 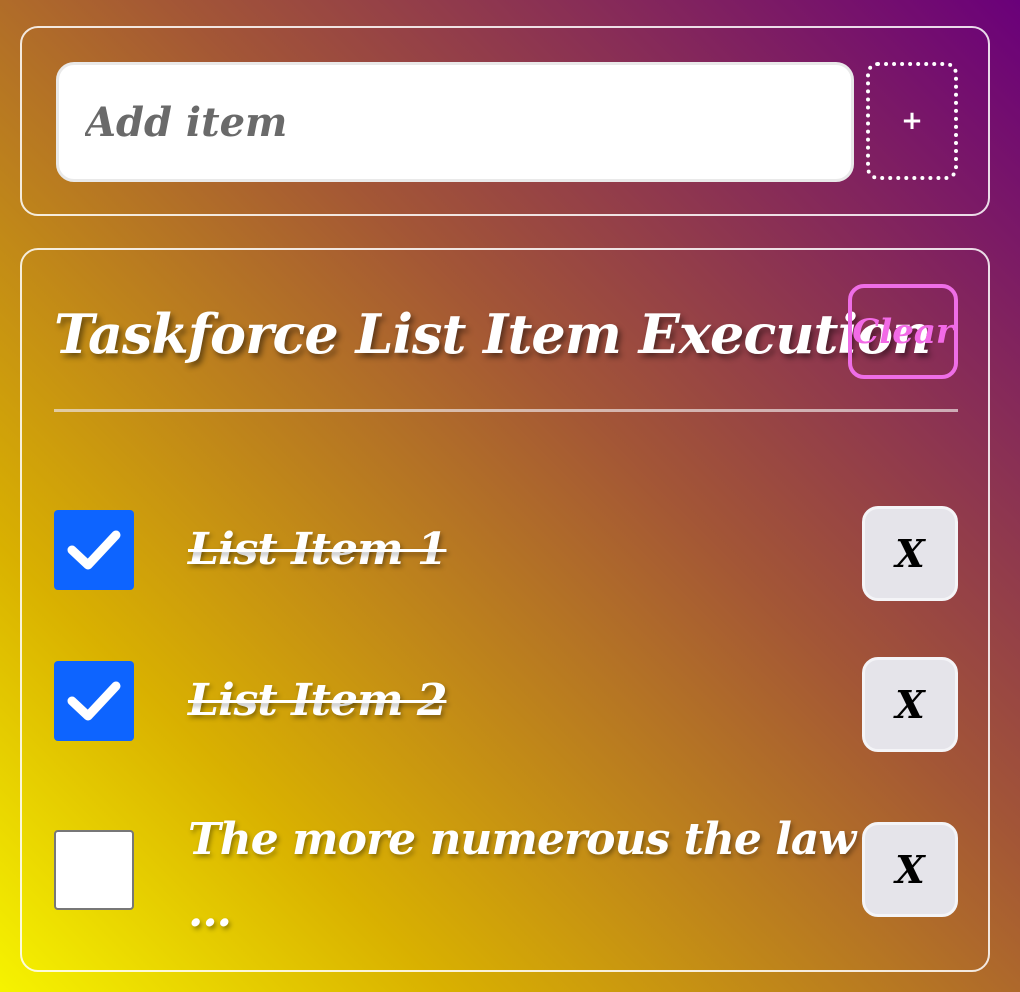 I want to click on list-title: Taskforce List Item Execution, so click(x=492, y=334).